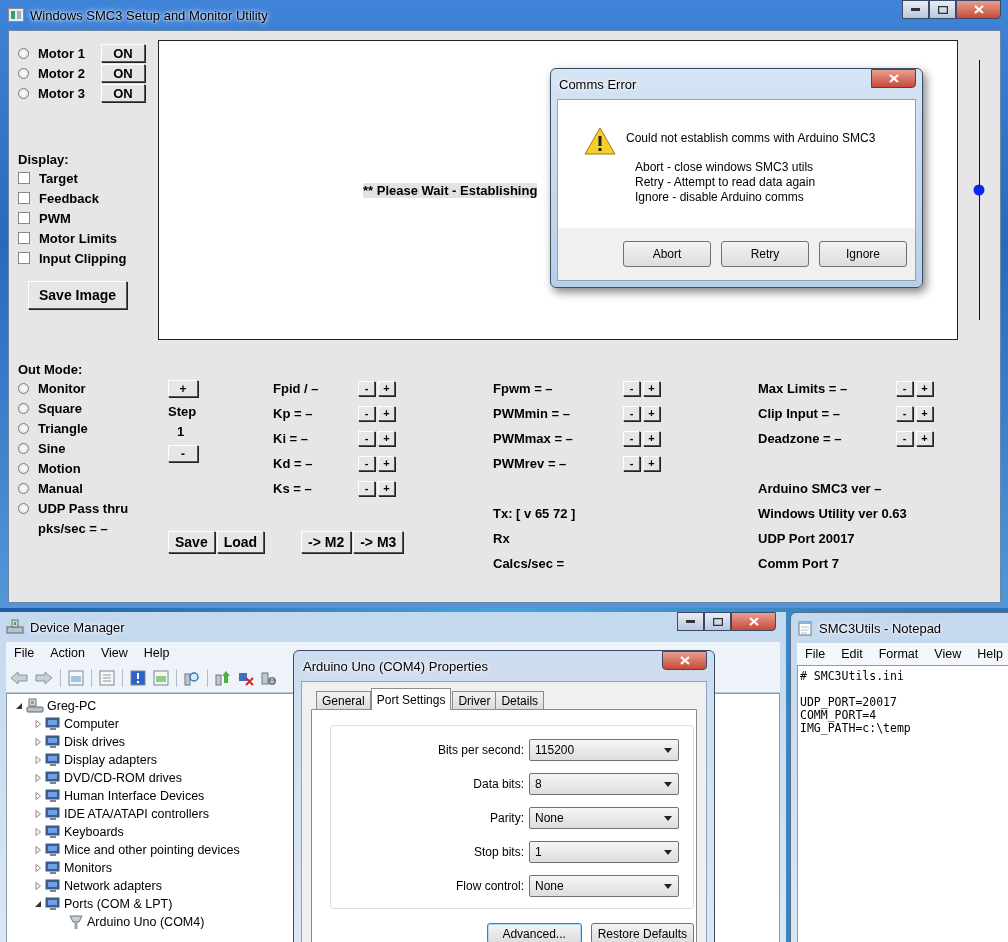 This screenshot has width=1008, height=942. I want to click on tree-item: Mice and other pointing devices, so click(152, 850).